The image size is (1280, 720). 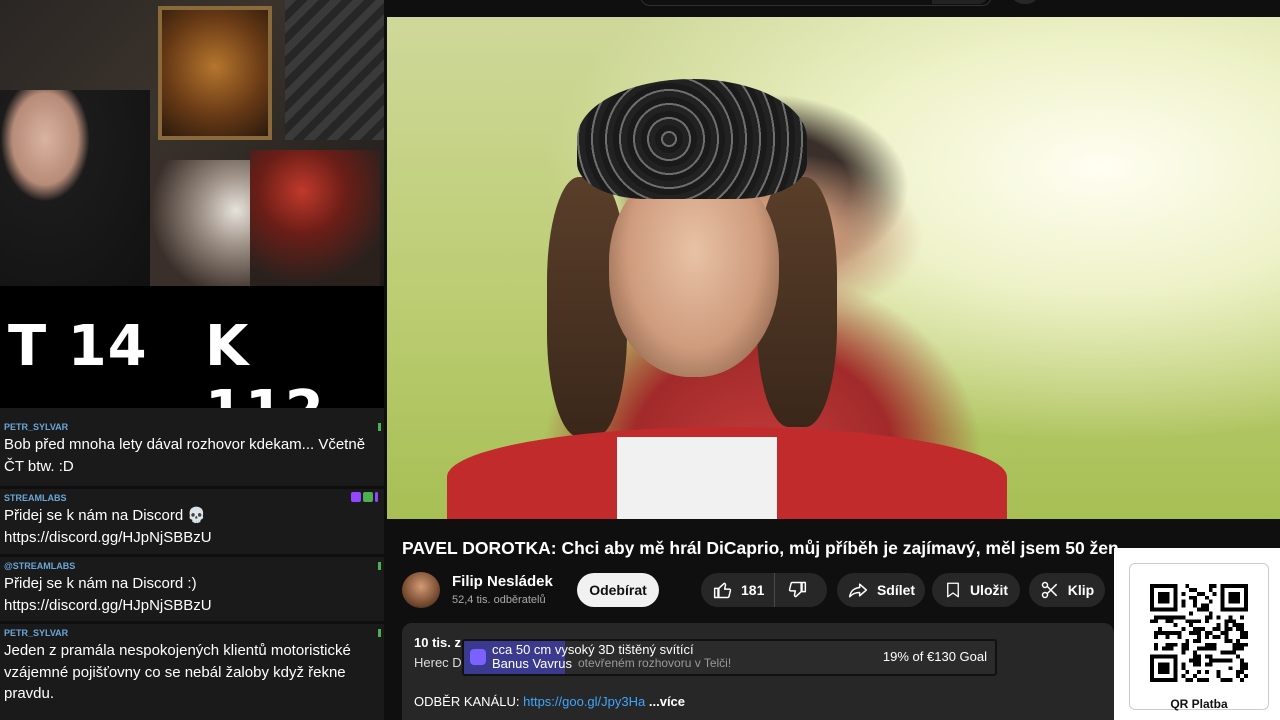 What do you see at coordinates (753, 590) in the screenshot?
I see `like-count: 181` at bounding box center [753, 590].